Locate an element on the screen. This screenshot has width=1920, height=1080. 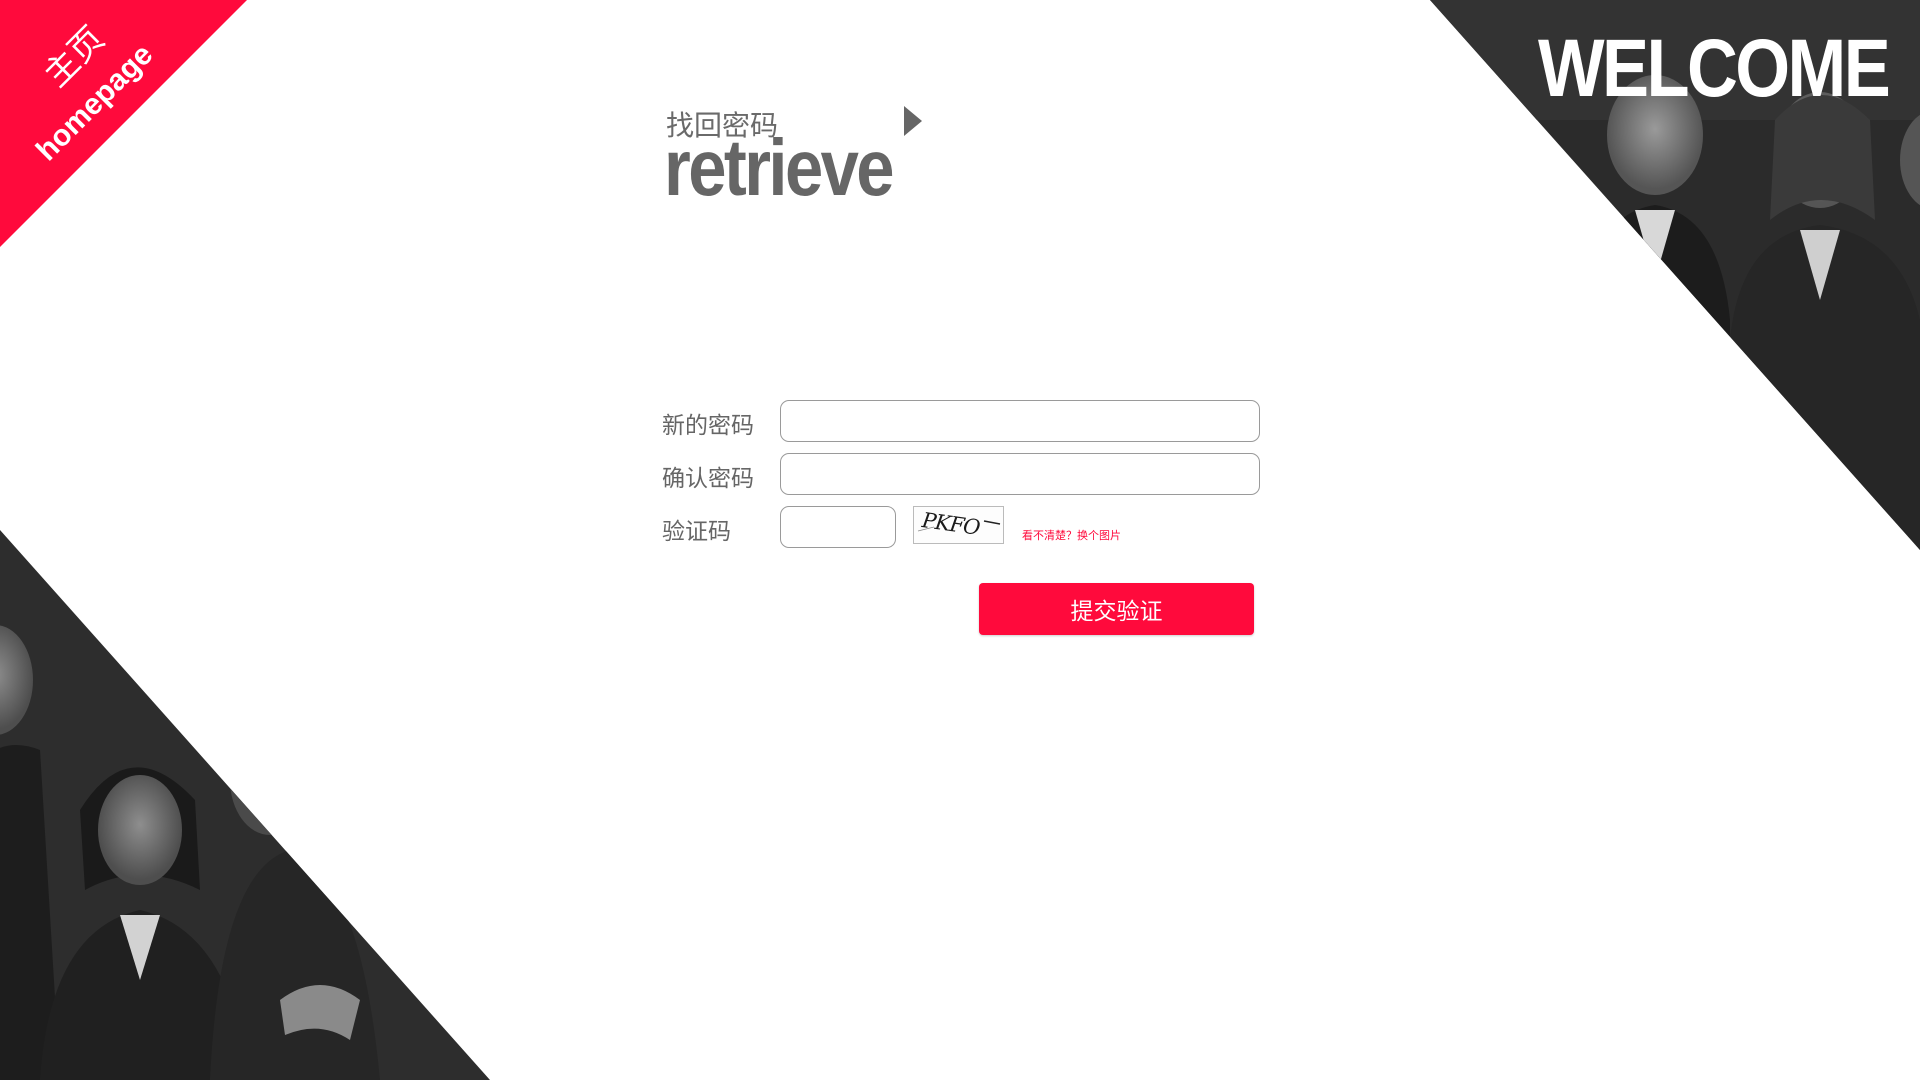
triangle-right-icon is located at coordinates (913, 121).